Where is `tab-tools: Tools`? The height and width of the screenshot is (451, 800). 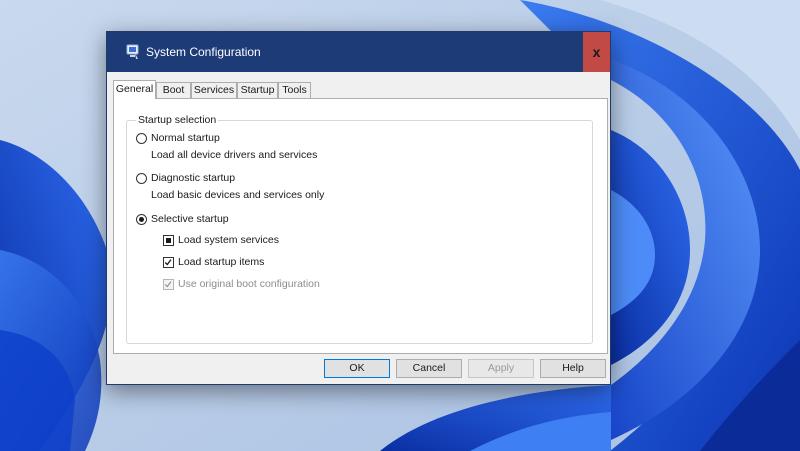 tab-tools: Tools is located at coordinates (294, 90).